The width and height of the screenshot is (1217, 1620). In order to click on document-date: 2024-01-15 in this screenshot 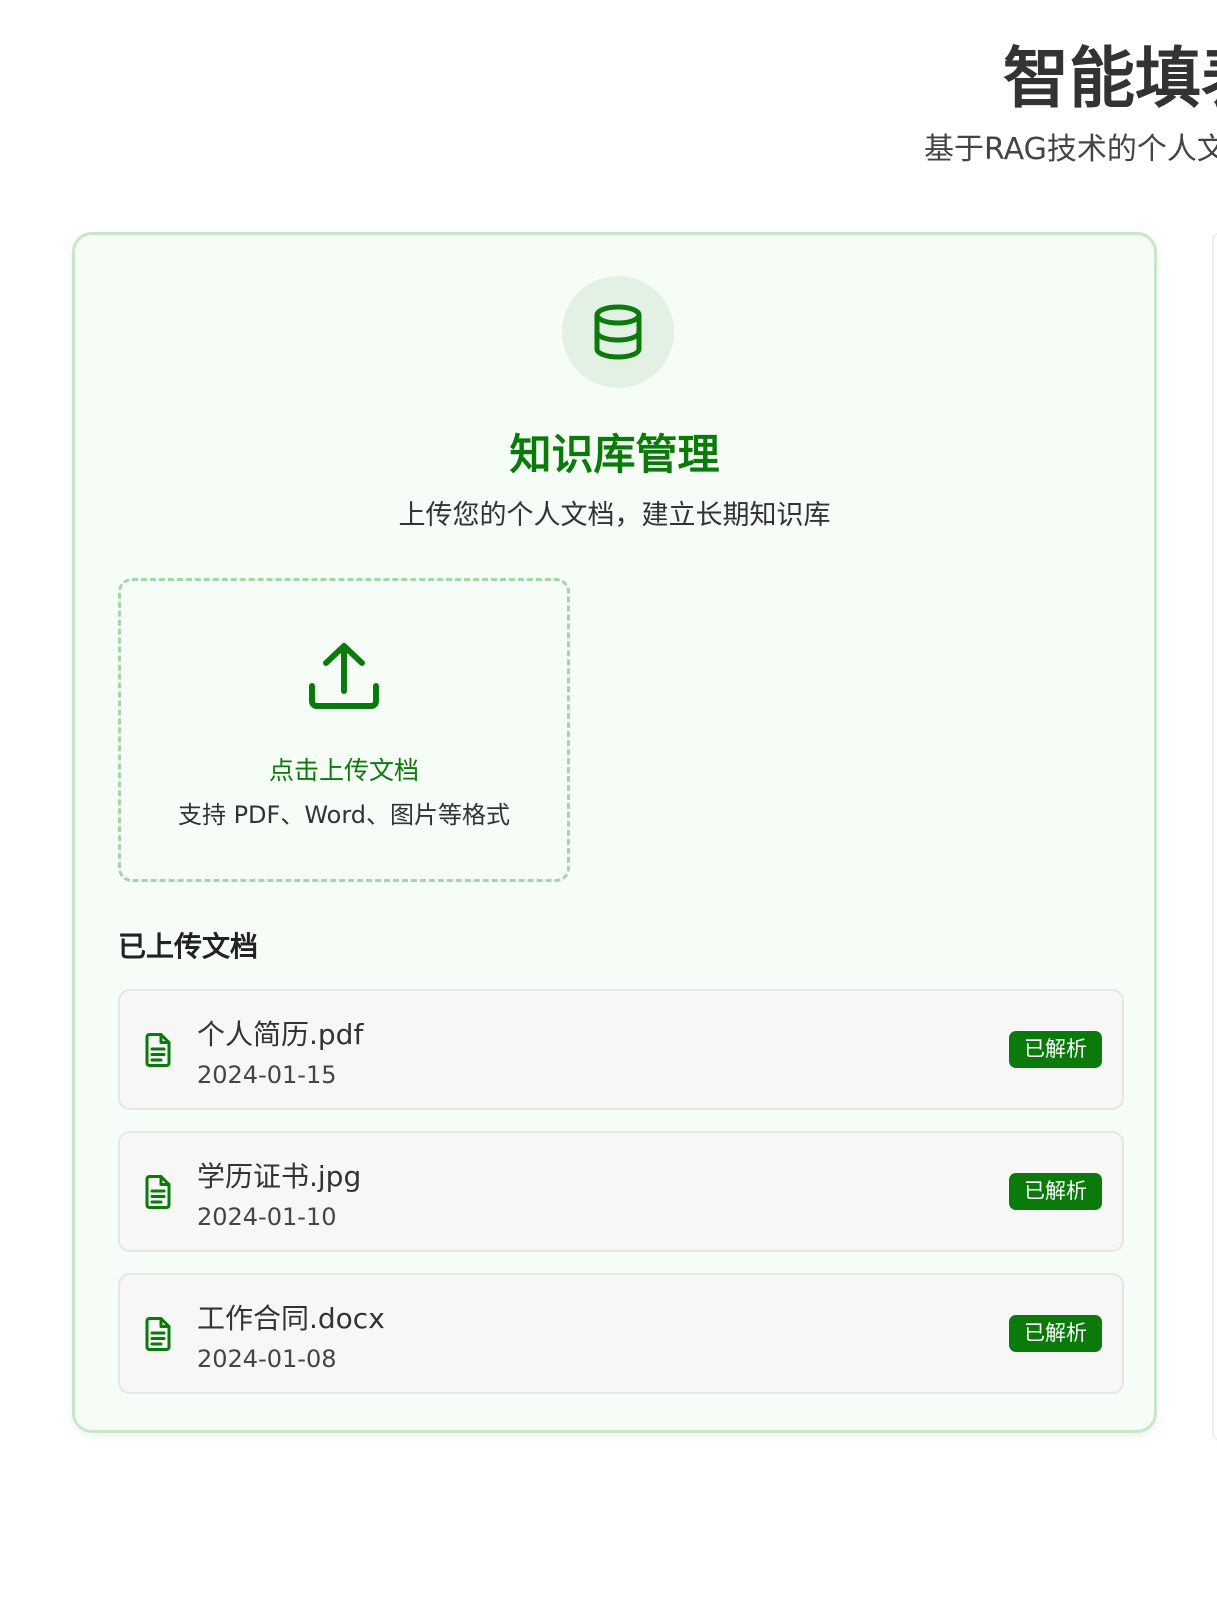, I will do `click(267, 1075)`.